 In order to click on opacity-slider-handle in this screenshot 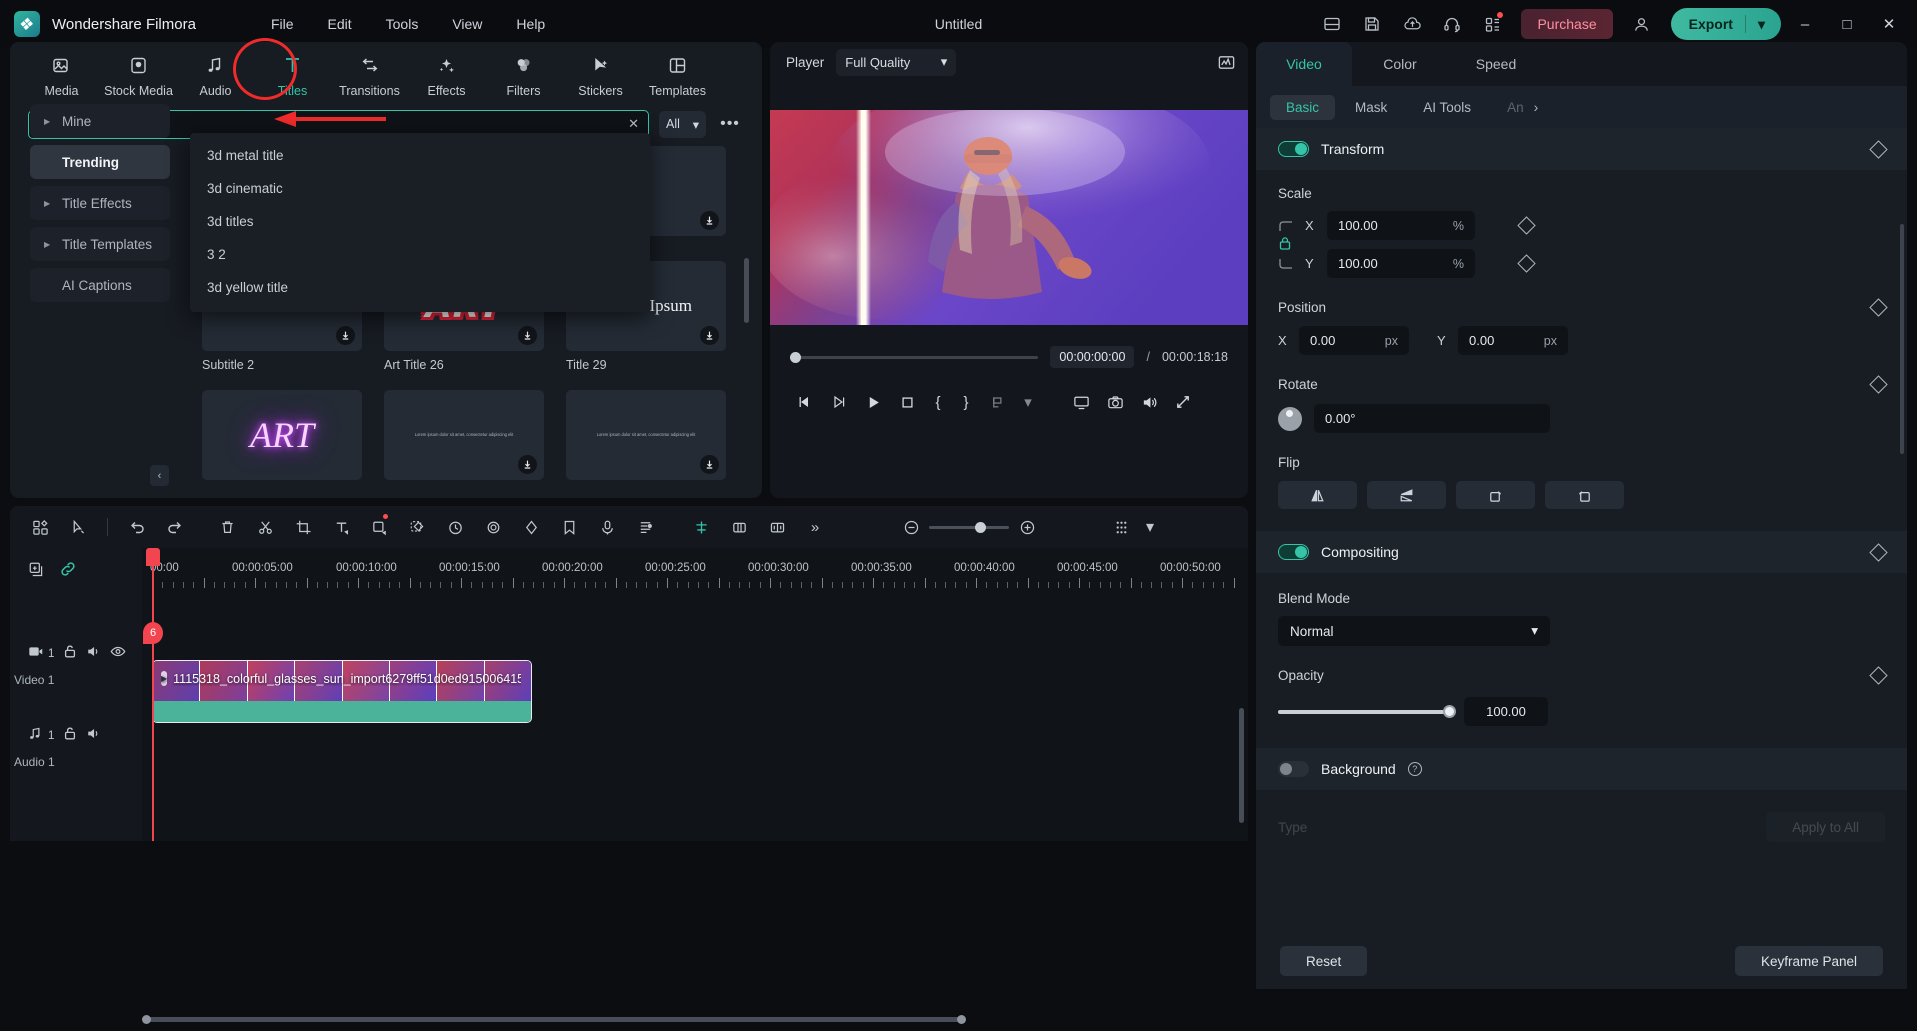, I will do `click(1449, 711)`.